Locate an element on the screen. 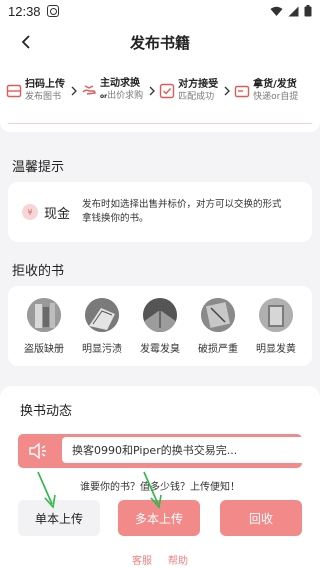  reject-item: 破损严重 is located at coordinates (218, 332).